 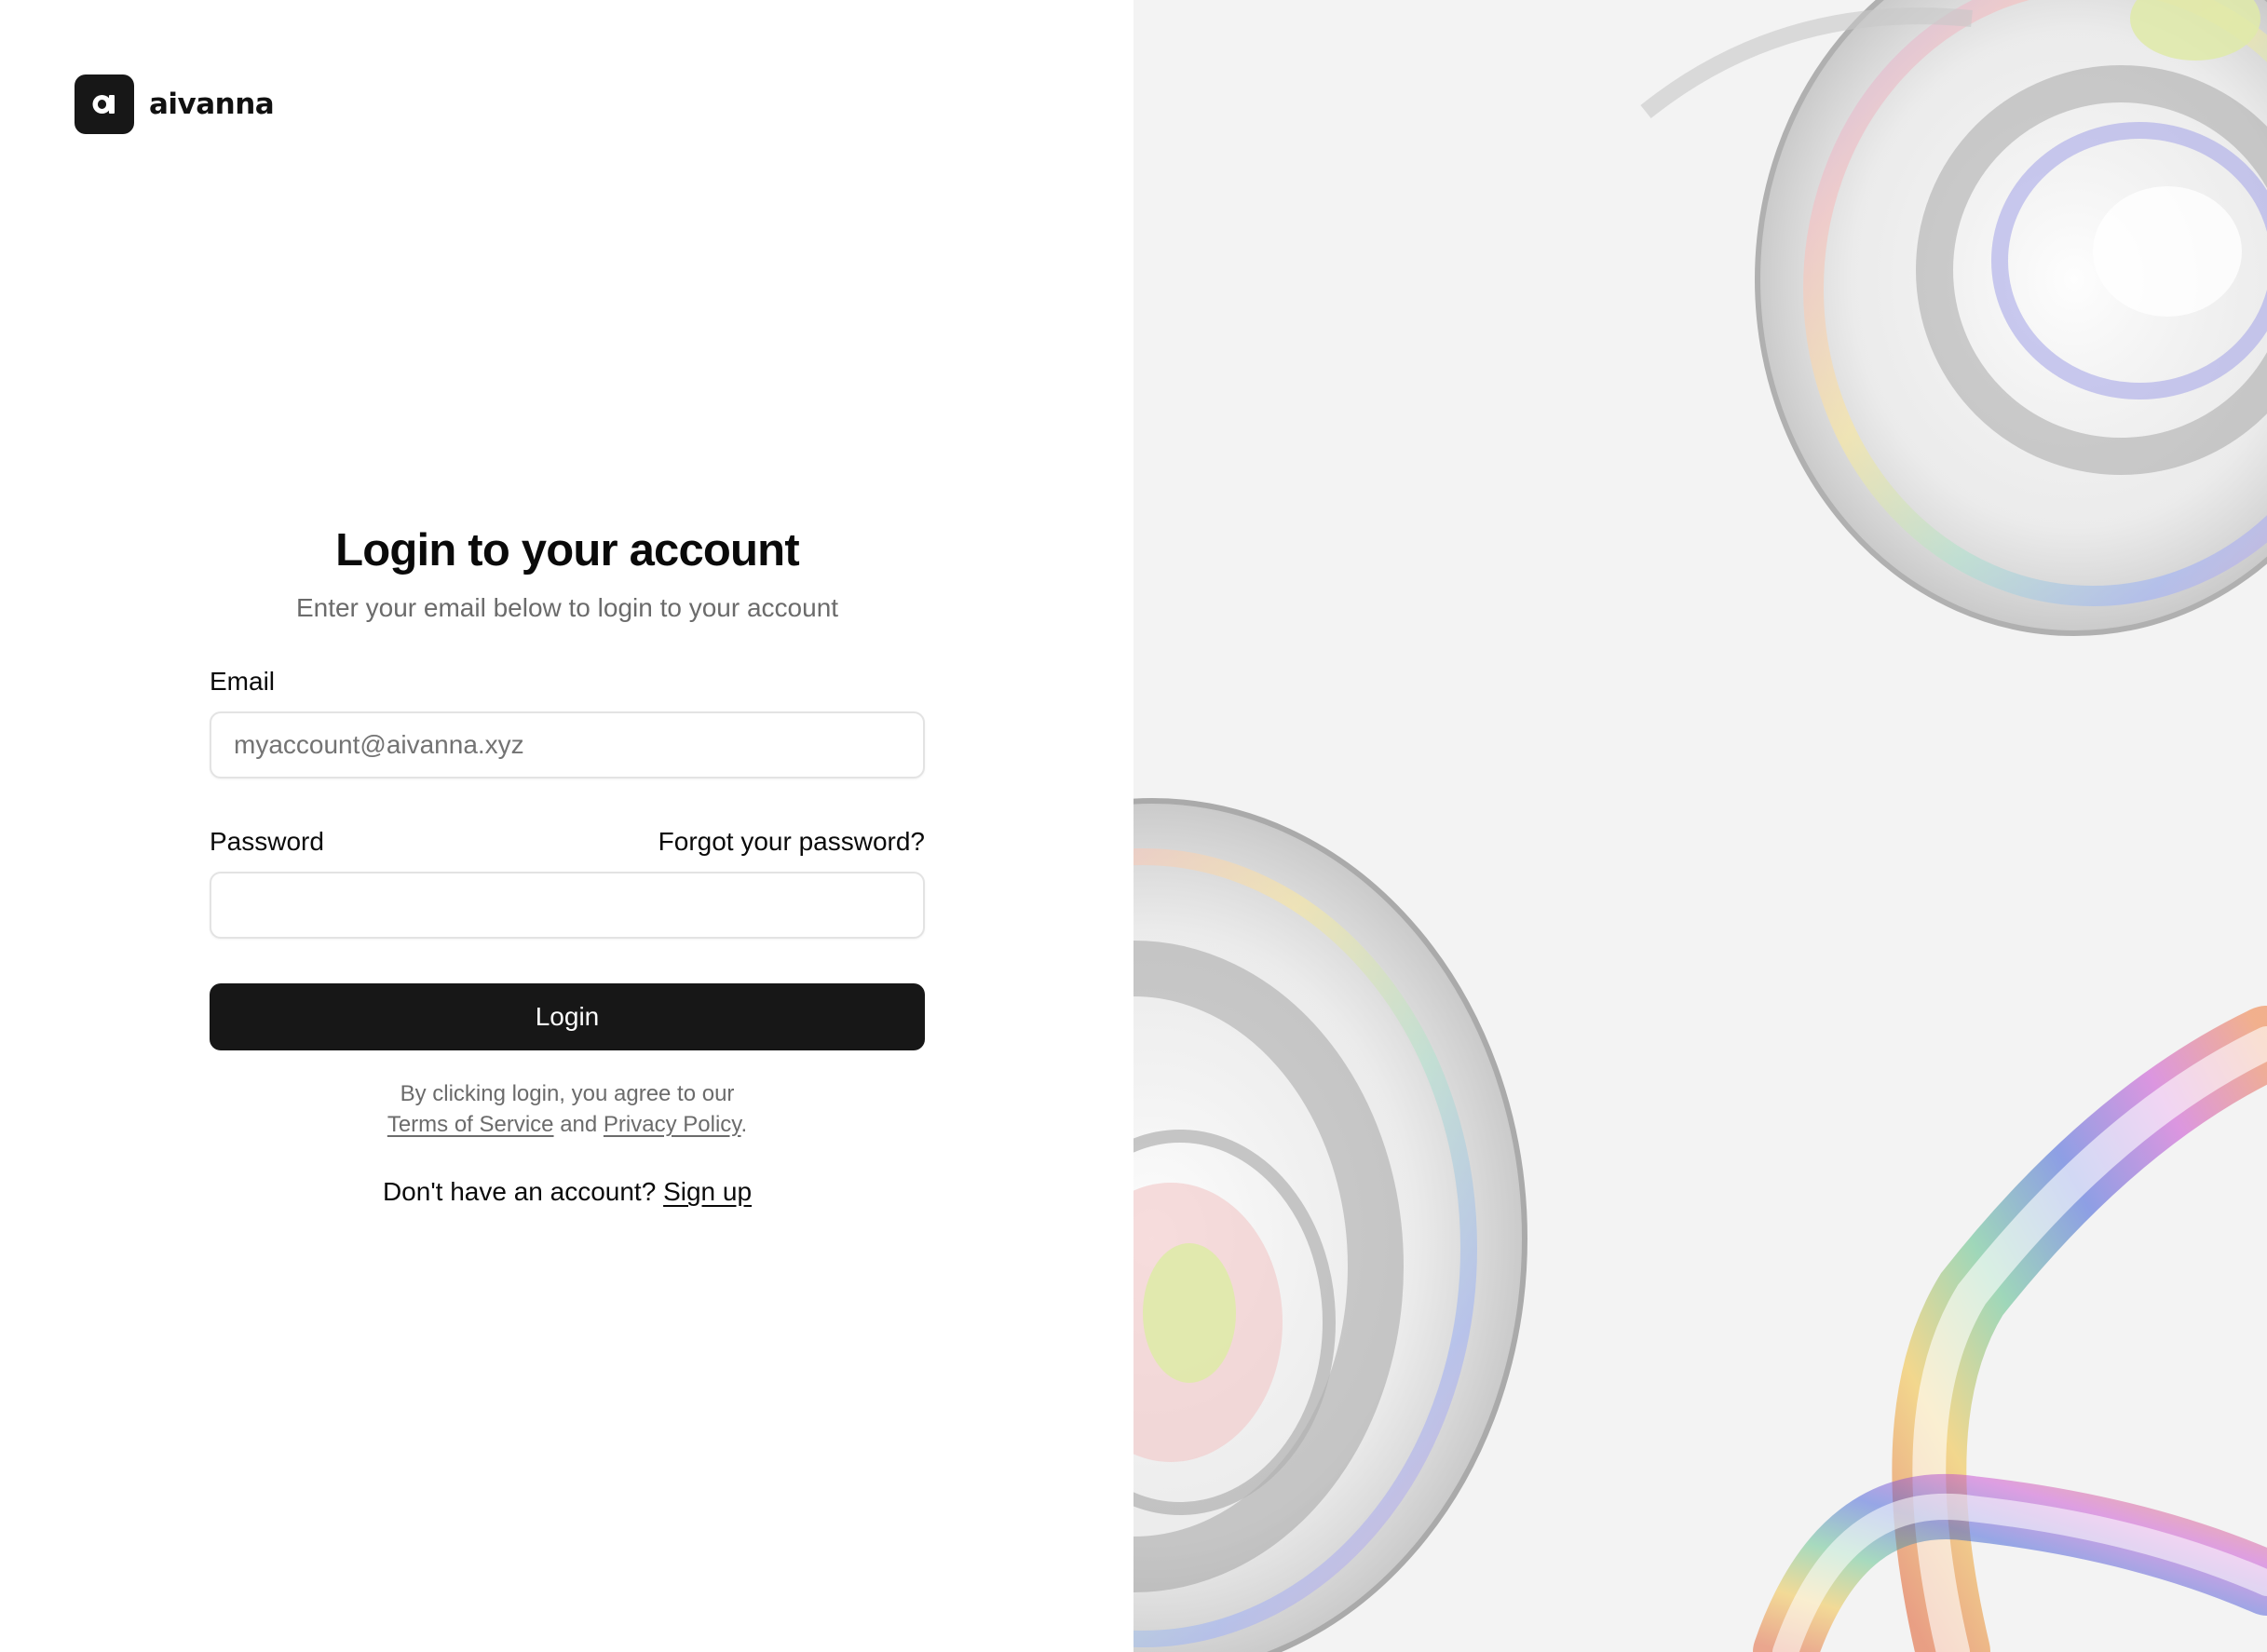 I want to click on brand-logo-icon, so click(x=104, y=104).